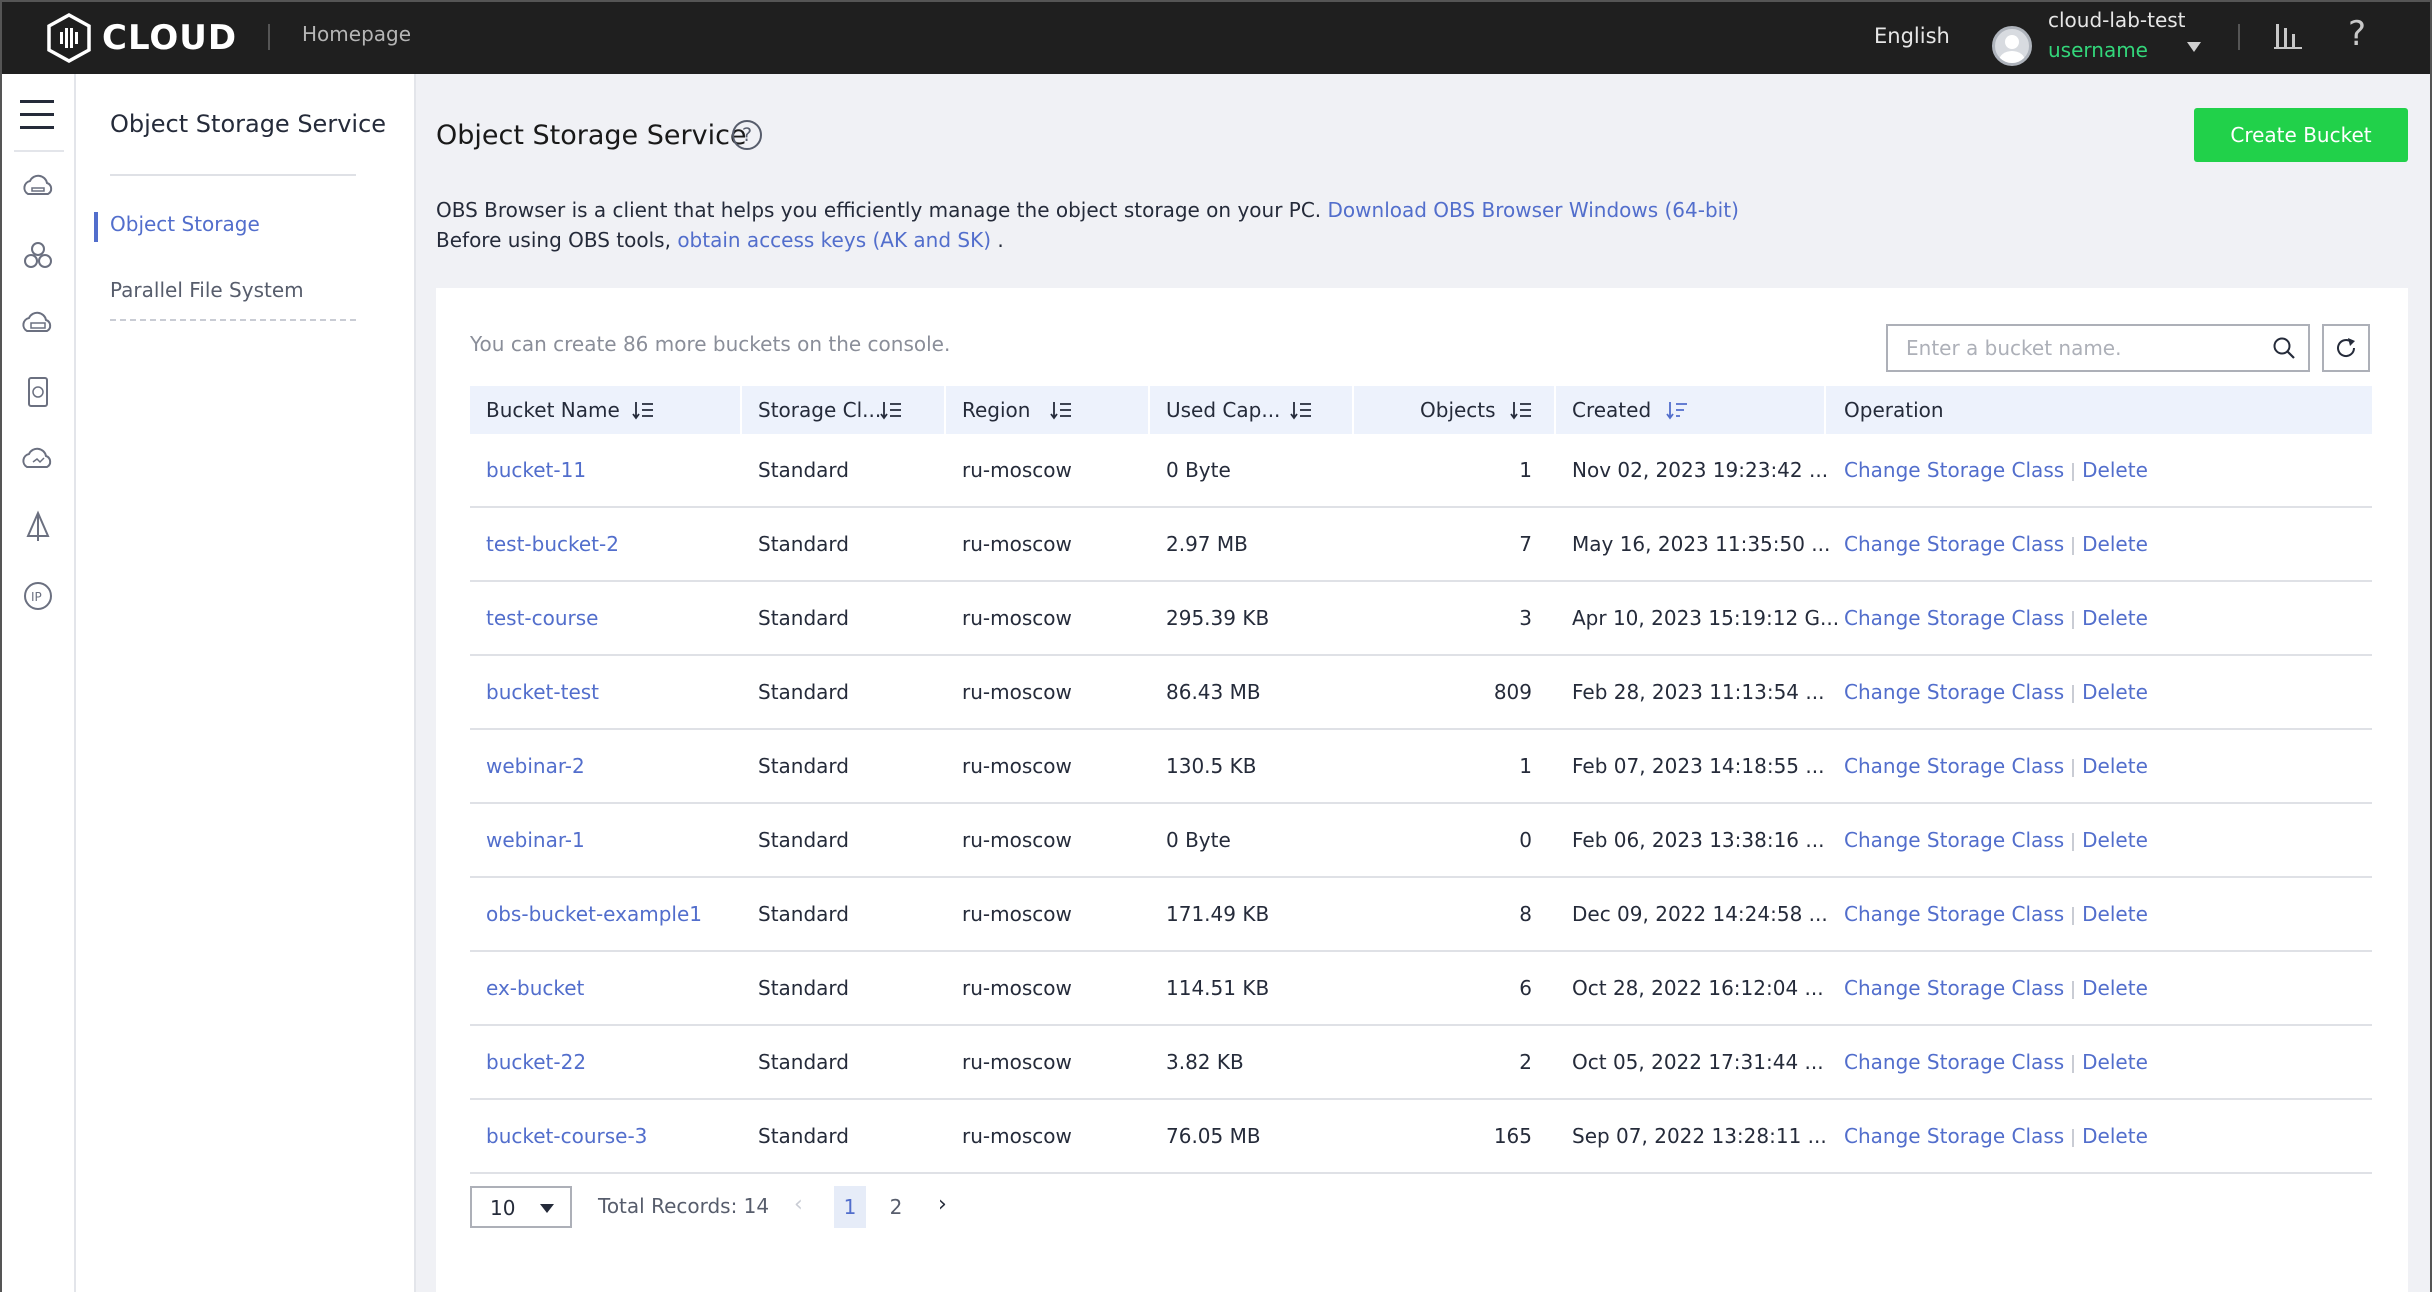  What do you see at coordinates (356, 34) in the screenshot?
I see `homepage-link: Homepage` at bounding box center [356, 34].